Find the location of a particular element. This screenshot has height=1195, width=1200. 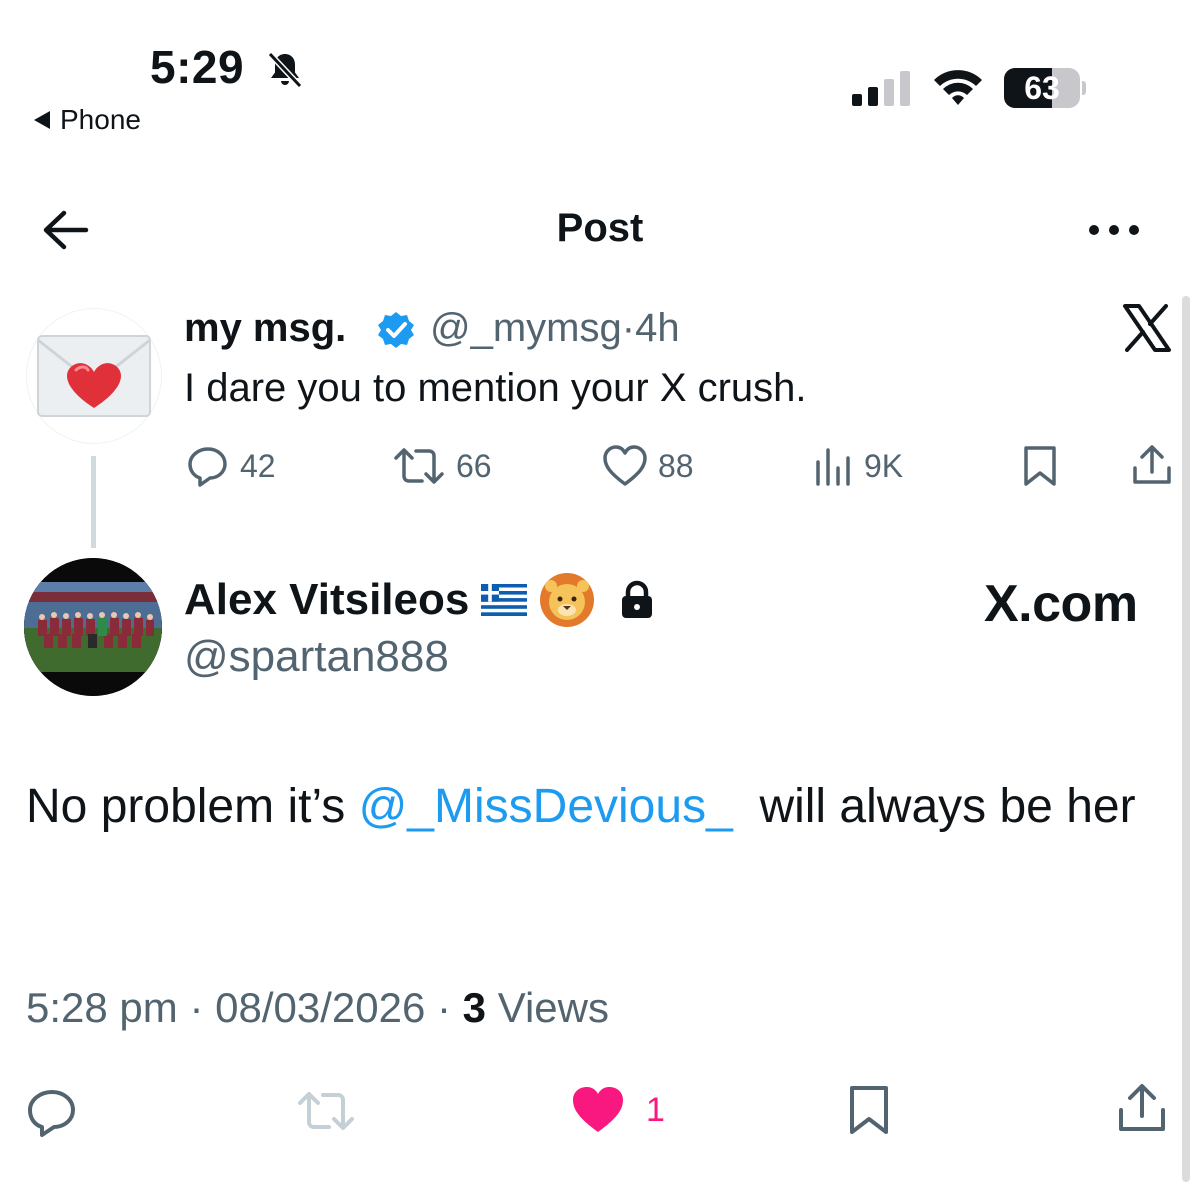

repost-count: 66 is located at coordinates (474, 465).